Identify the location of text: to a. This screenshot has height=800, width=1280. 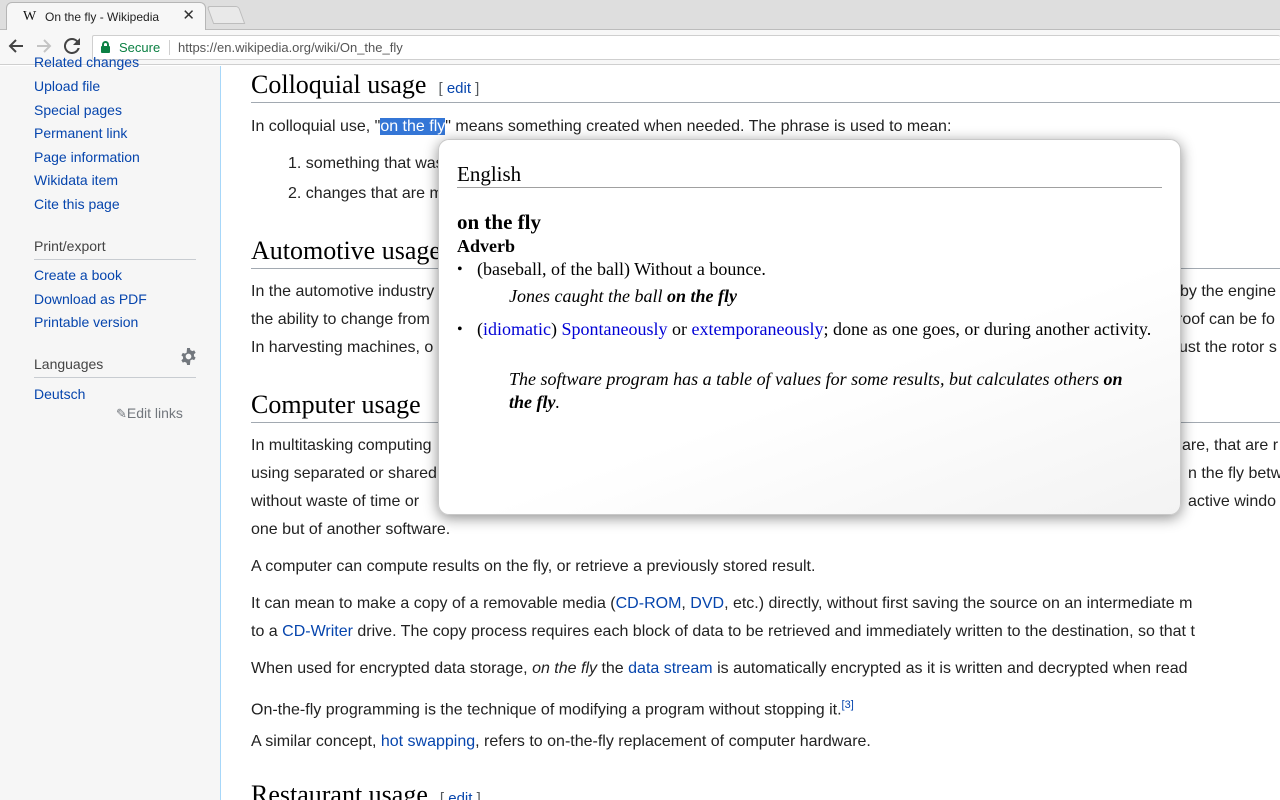
(267, 631).